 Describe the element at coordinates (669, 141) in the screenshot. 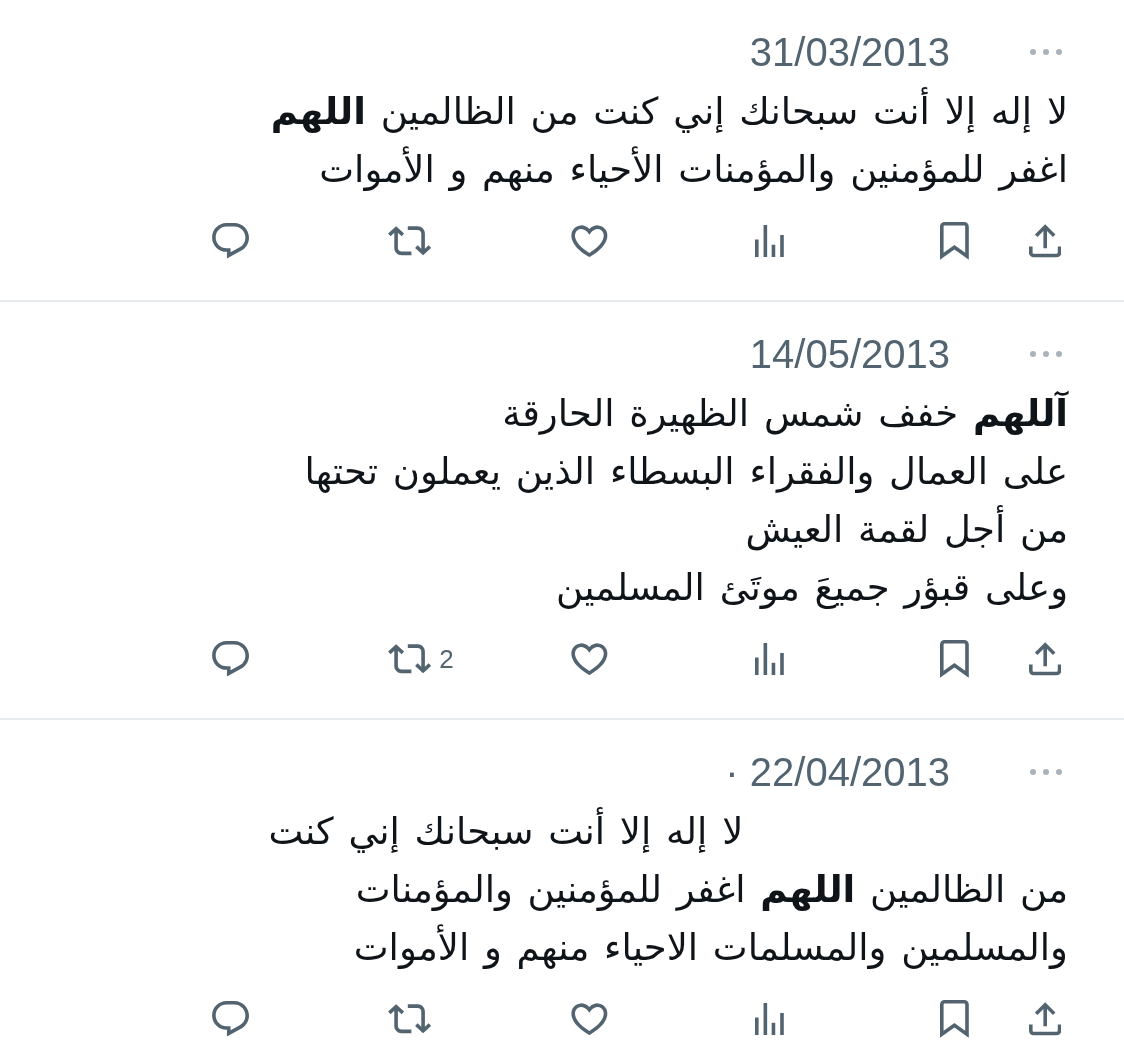

I see `tweet-text: لا إله إلا أنت سبحانك إني كنت من الظالمين اللهم اغفر للمؤمنين والمؤمنات الأحياء منهم و الأموات` at that location.